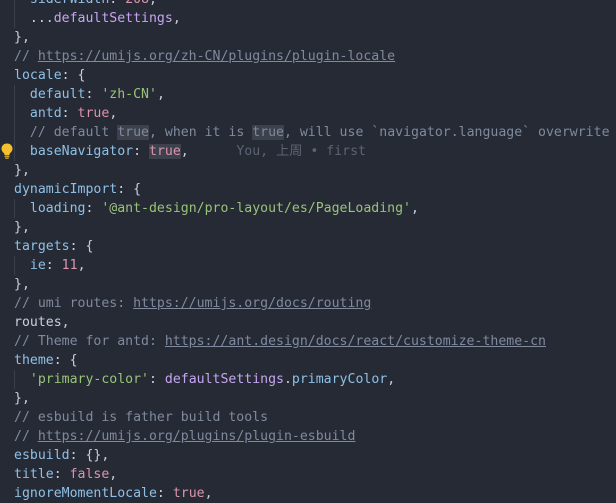 This screenshot has height=503, width=616. What do you see at coordinates (315, 75) in the screenshot?
I see `code-line: locale: {` at bounding box center [315, 75].